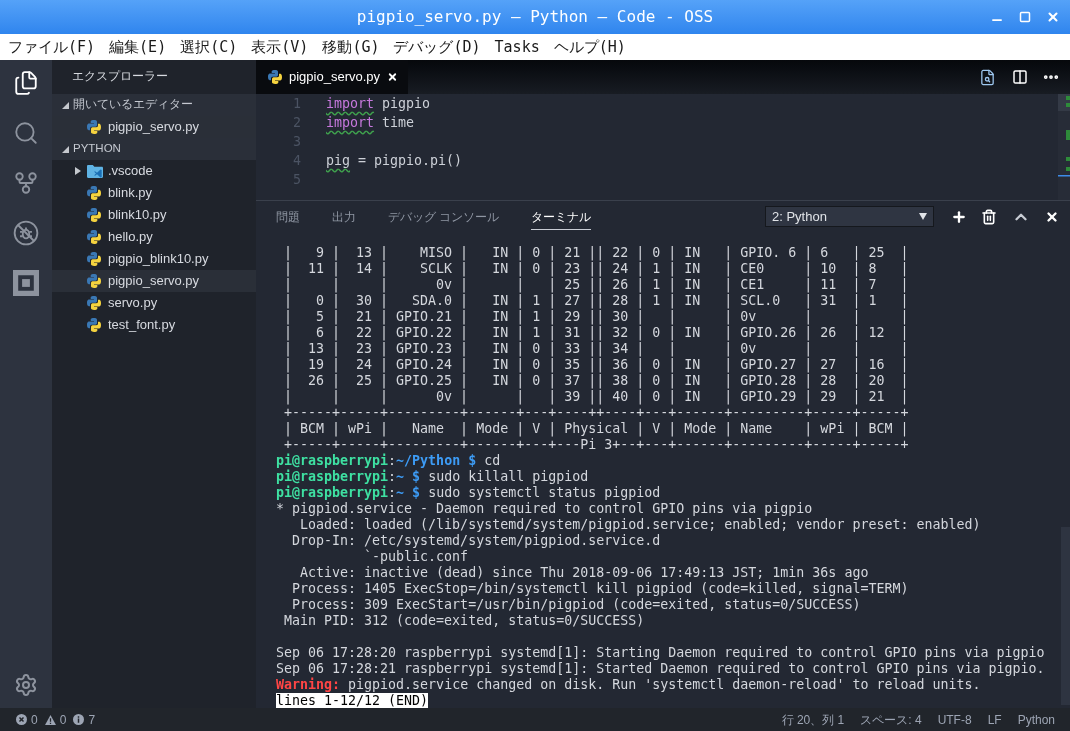 The image size is (1070, 731). What do you see at coordinates (1036, 719) in the screenshot?
I see `language-mode: Python` at bounding box center [1036, 719].